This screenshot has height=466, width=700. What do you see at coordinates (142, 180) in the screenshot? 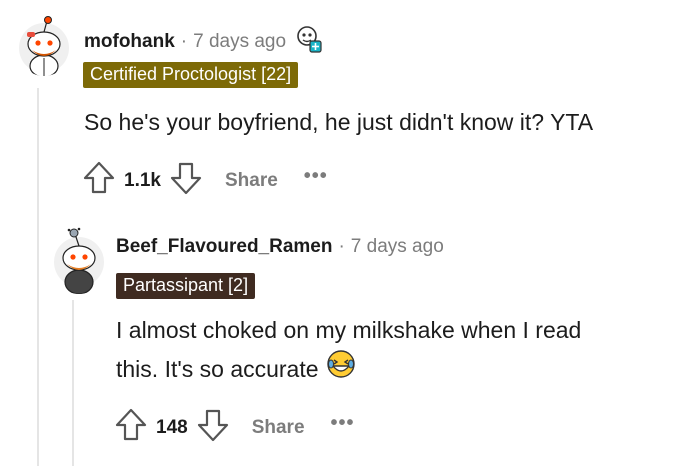
I see `vote-count: 1.1k` at bounding box center [142, 180].